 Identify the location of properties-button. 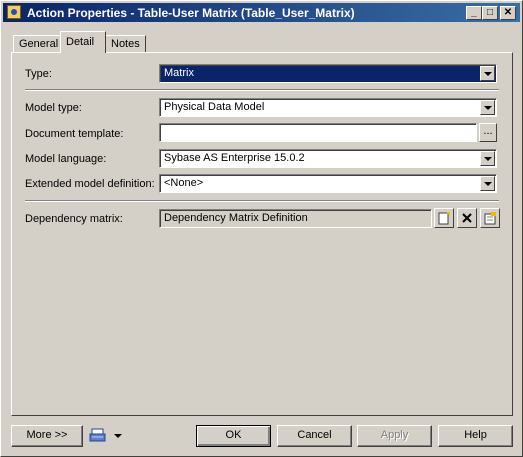
(490, 218).